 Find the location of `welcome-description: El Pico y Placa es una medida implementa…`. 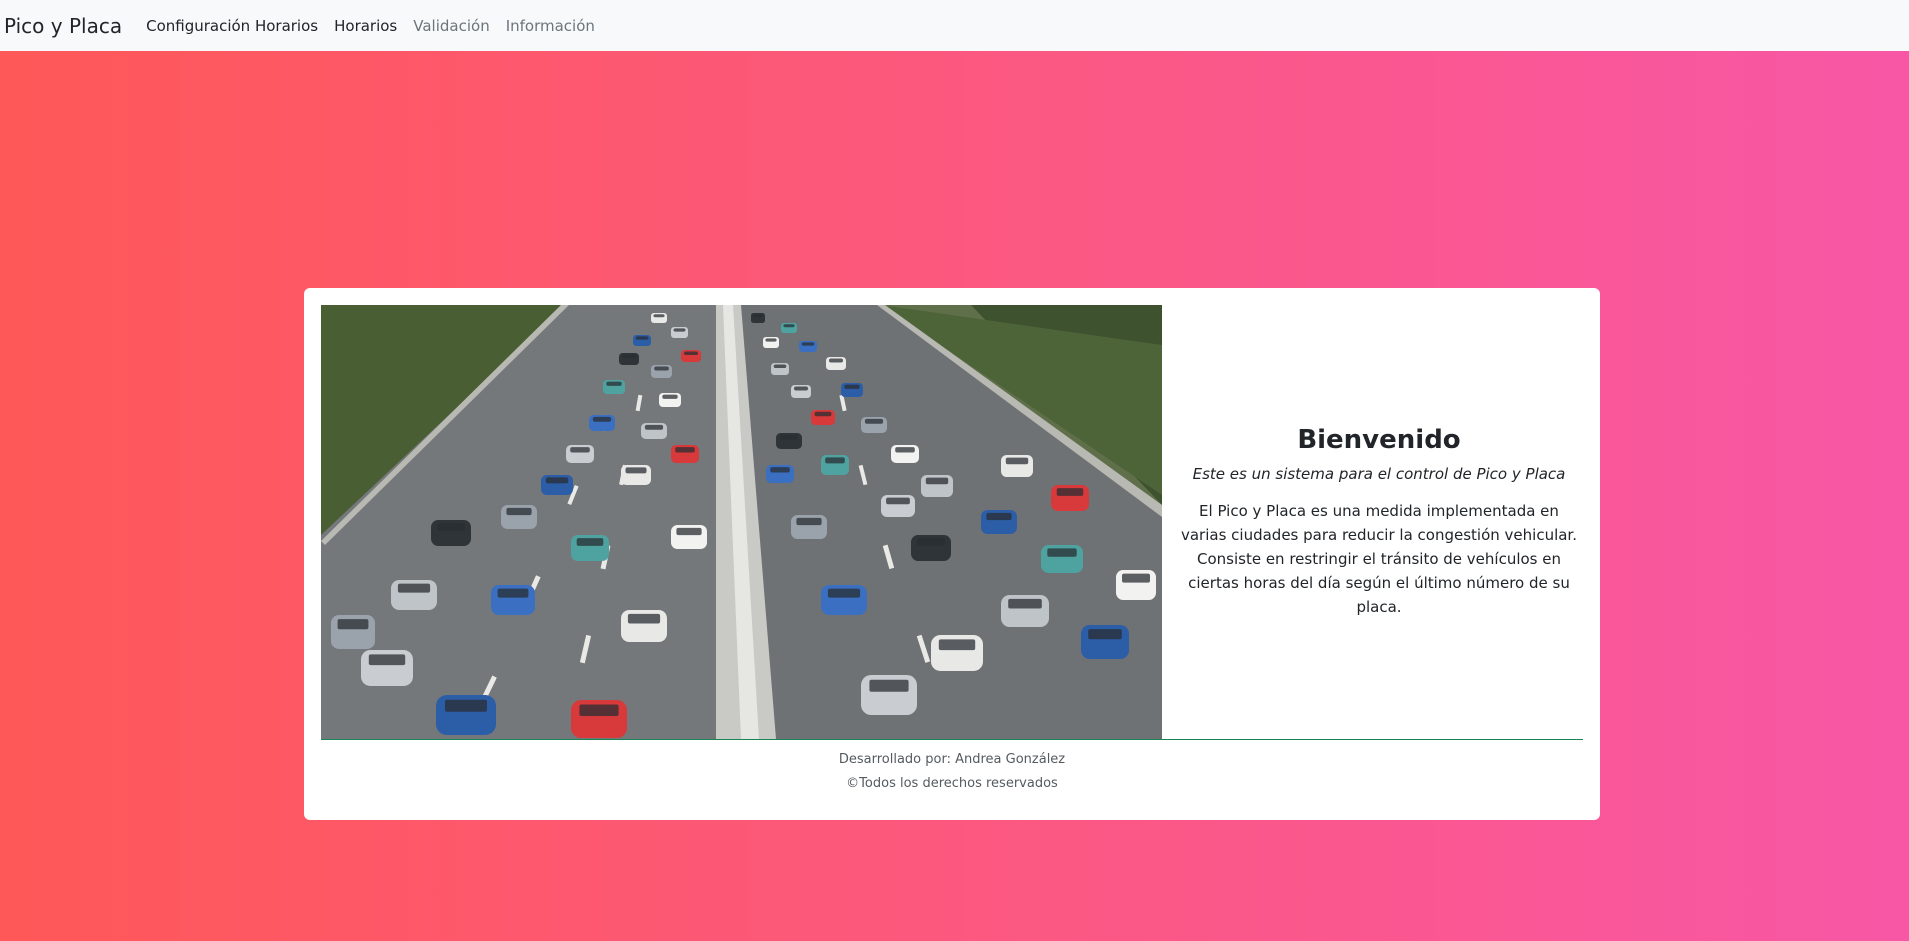

welcome-description: El Pico y Placa es una medida implementa… is located at coordinates (1378, 559).